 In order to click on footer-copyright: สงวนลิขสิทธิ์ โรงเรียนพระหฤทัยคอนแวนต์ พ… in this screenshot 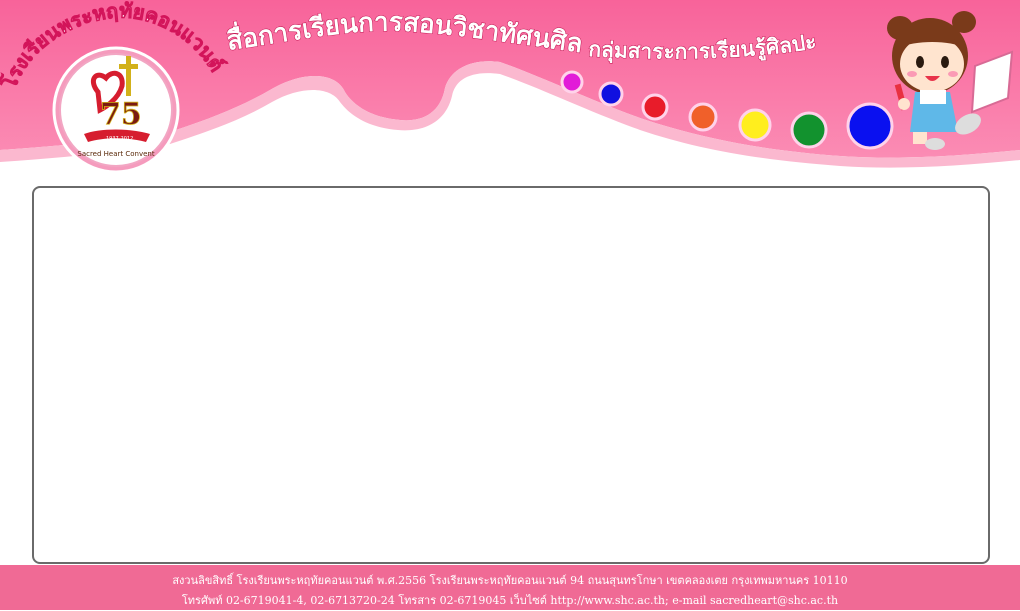, I will do `click(510, 580)`.